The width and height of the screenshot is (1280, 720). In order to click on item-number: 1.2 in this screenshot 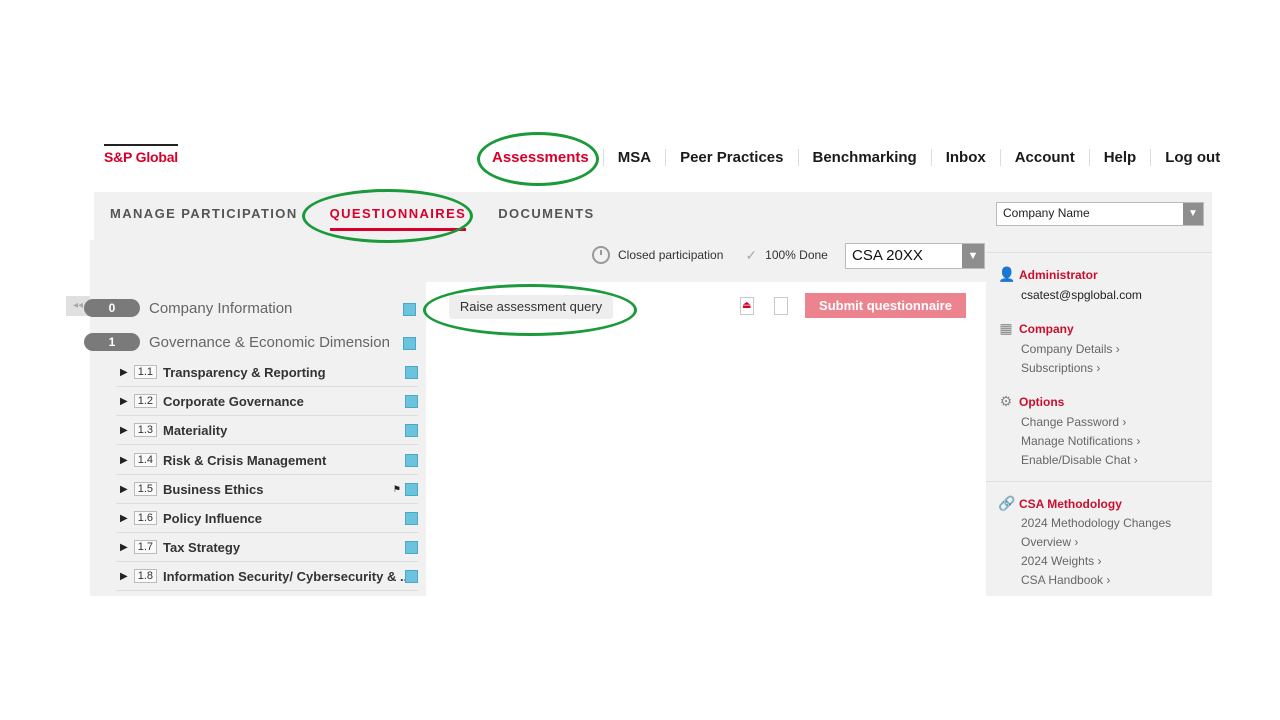, I will do `click(145, 401)`.